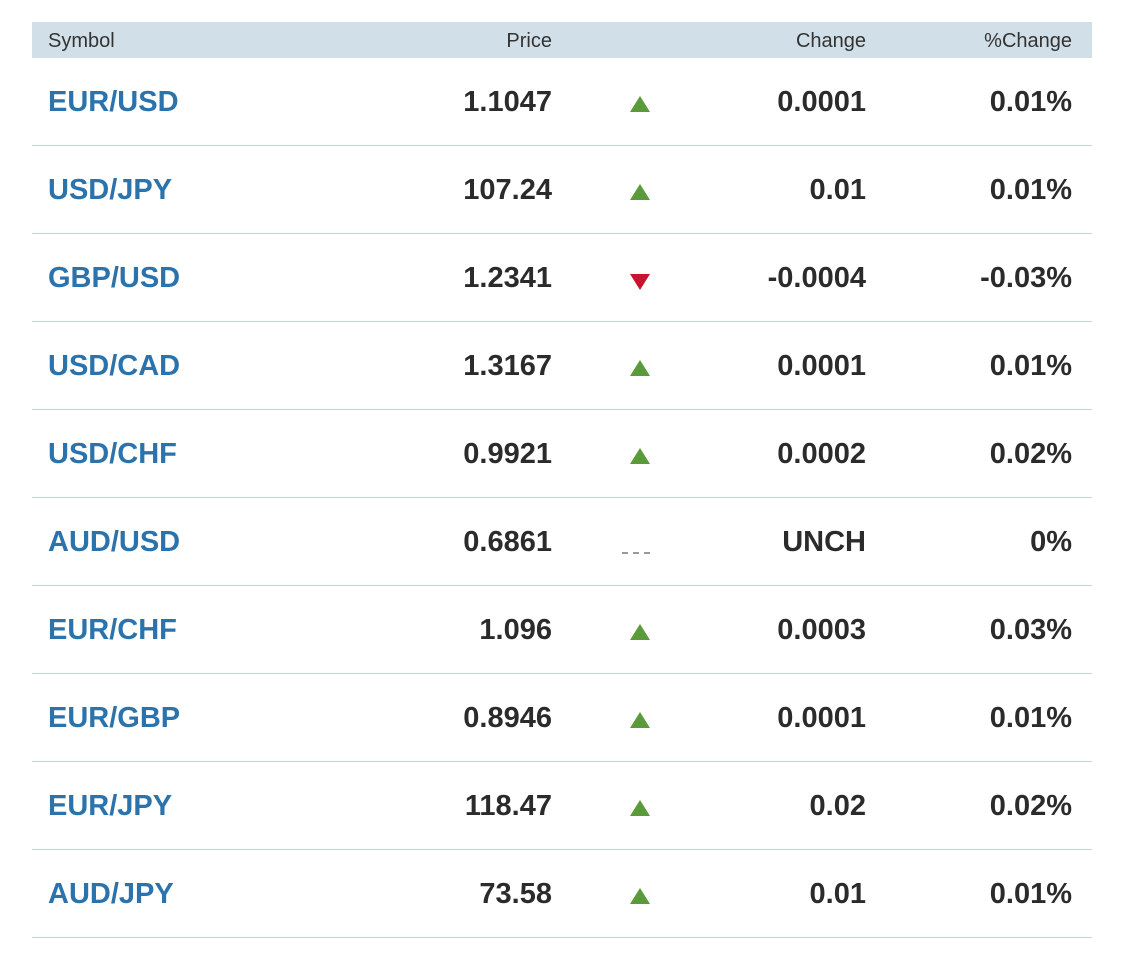  What do you see at coordinates (562, 278) in the screenshot?
I see `table-row: GBP/USD 1.2341 -0.0004 -0.03%` at bounding box center [562, 278].